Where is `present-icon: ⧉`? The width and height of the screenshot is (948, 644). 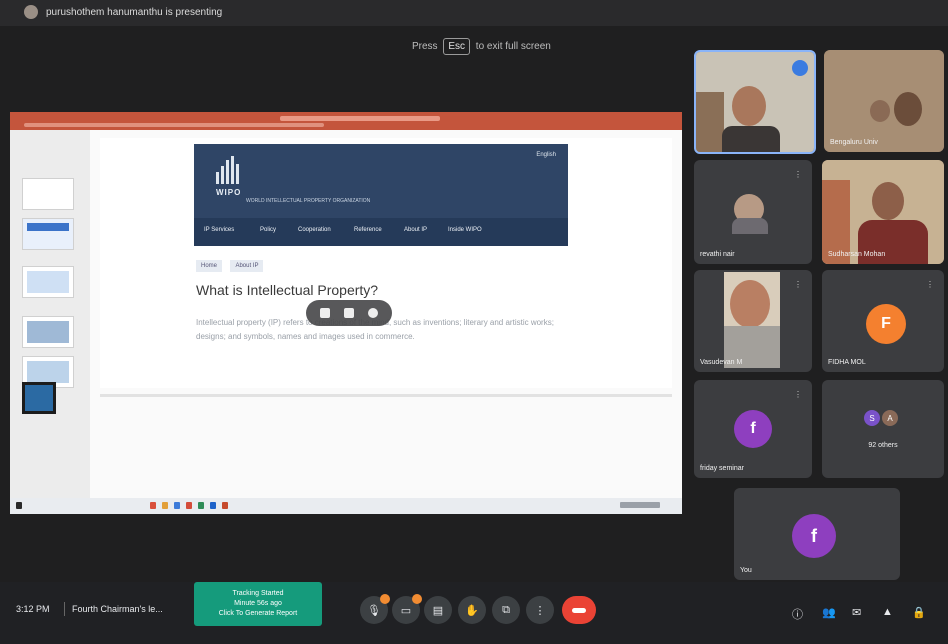
present-icon: ⧉ is located at coordinates (506, 609).